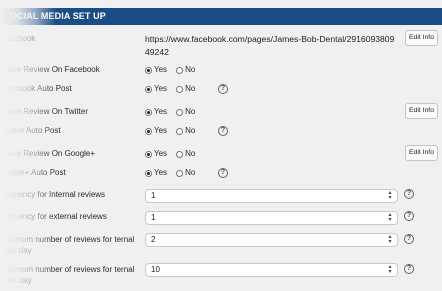 This screenshot has height=291, width=442. What do you see at coordinates (155, 269) in the screenshot?
I see `max-external-value: 10` at bounding box center [155, 269].